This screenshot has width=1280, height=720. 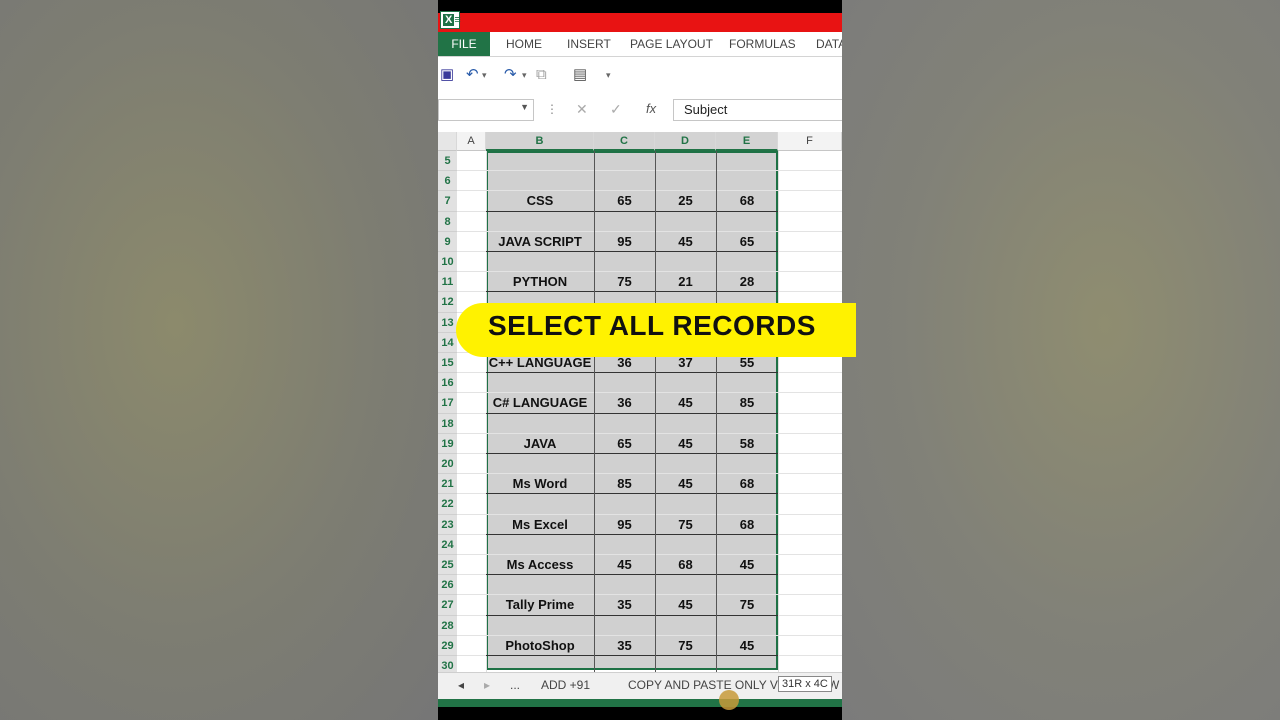 What do you see at coordinates (624, 565) in the screenshot?
I see `cell-c: 45` at bounding box center [624, 565].